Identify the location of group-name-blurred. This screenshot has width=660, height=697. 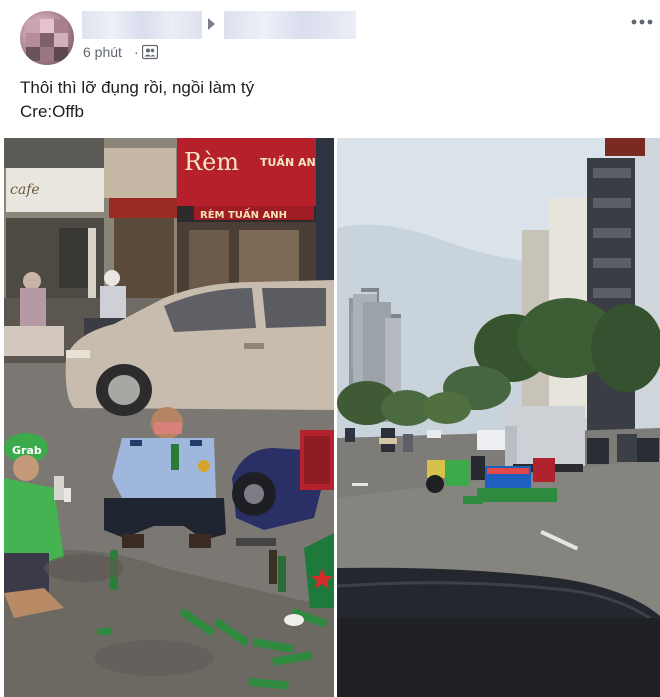
(290, 25).